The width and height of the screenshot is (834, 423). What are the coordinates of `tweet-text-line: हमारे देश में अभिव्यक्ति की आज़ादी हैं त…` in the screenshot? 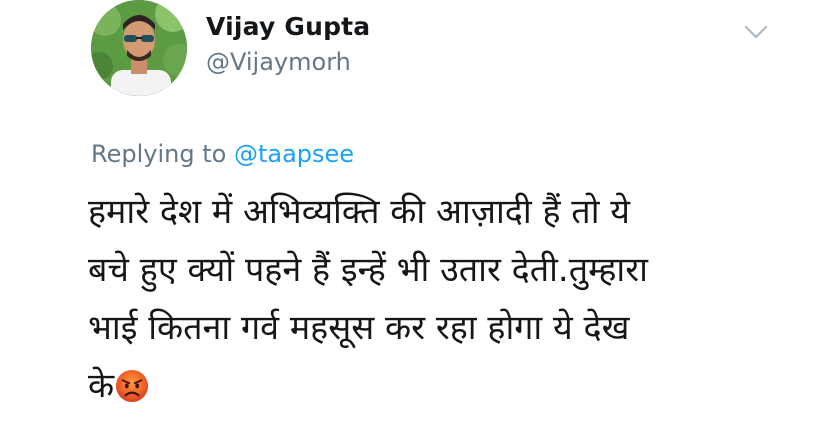 It's located at (359, 212).